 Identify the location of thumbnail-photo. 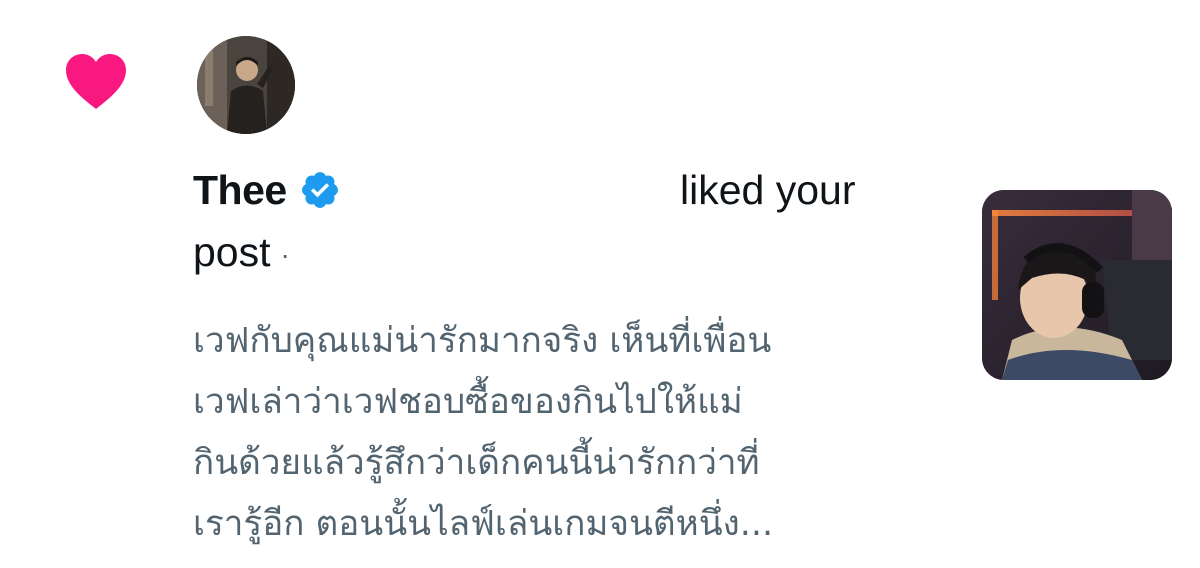
(1077, 285).